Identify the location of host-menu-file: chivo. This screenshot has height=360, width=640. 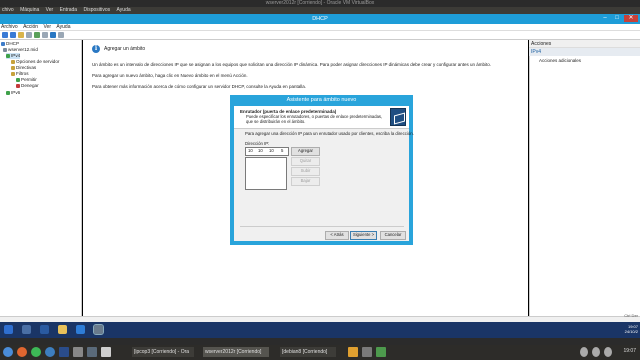
(8, 10).